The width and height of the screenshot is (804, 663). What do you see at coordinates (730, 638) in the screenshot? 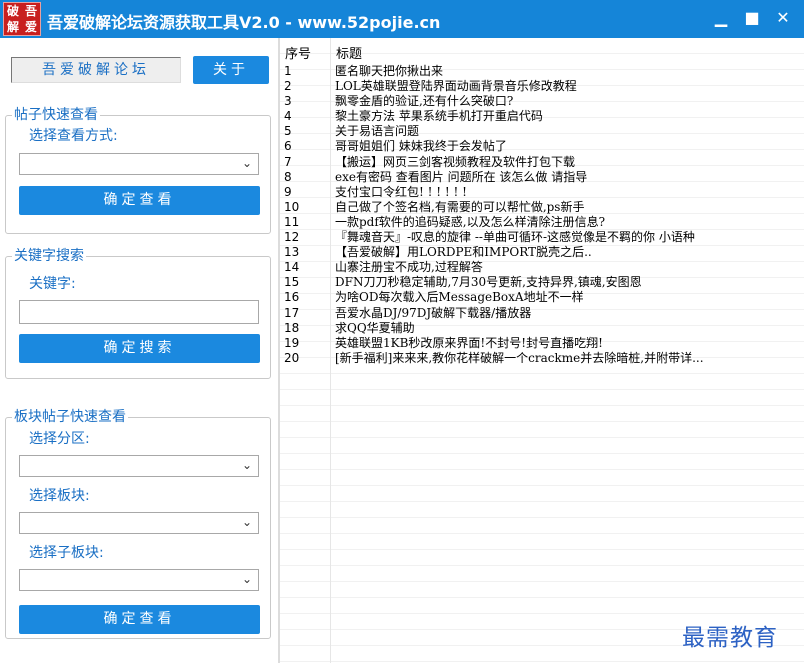
I see `watermark-text: 最需教育` at bounding box center [730, 638].